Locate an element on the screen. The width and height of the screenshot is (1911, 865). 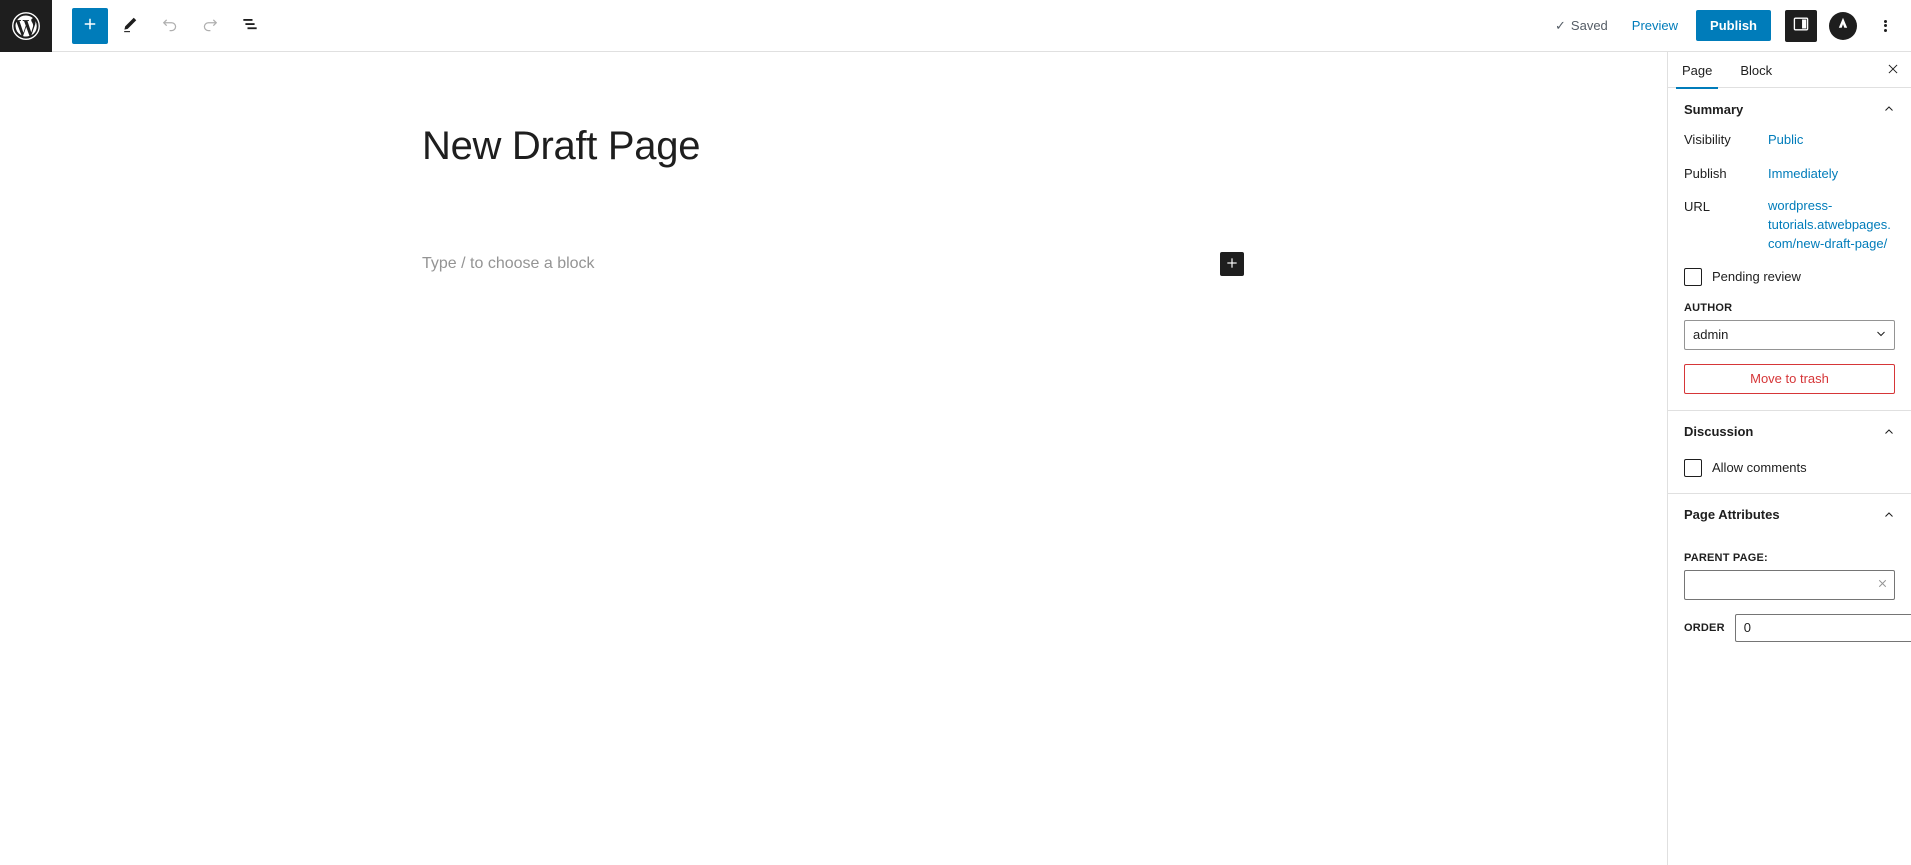
saved-status-label: Saved is located at coordinates (1589, 25).